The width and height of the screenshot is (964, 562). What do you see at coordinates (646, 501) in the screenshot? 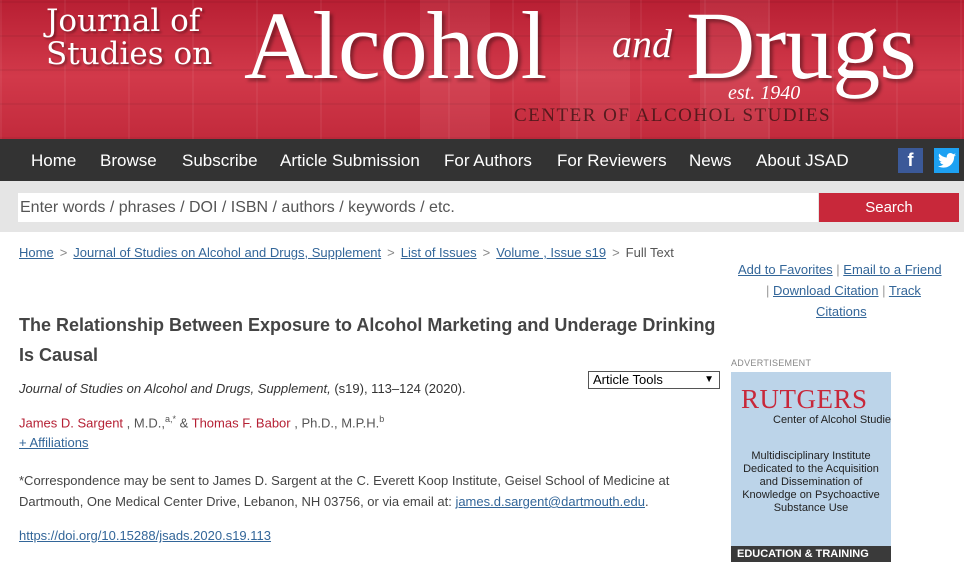
I see `correspondence-end: .` at bounding box center [646, 501].